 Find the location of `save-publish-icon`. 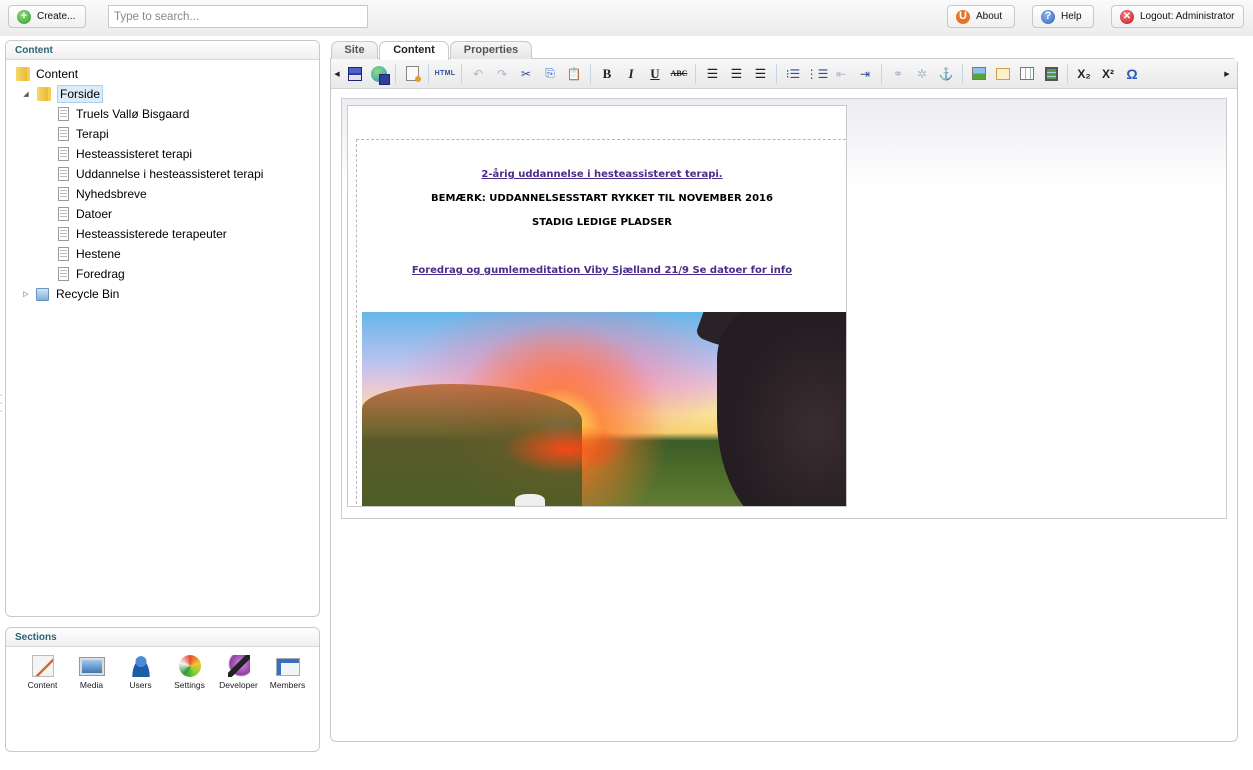

save-publish-icon is located at coordinates (380, 75).